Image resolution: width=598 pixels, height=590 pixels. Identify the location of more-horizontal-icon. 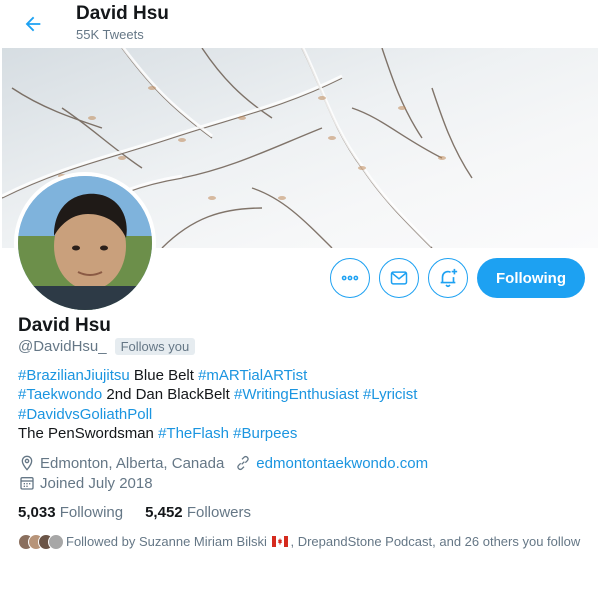
(350, 278).